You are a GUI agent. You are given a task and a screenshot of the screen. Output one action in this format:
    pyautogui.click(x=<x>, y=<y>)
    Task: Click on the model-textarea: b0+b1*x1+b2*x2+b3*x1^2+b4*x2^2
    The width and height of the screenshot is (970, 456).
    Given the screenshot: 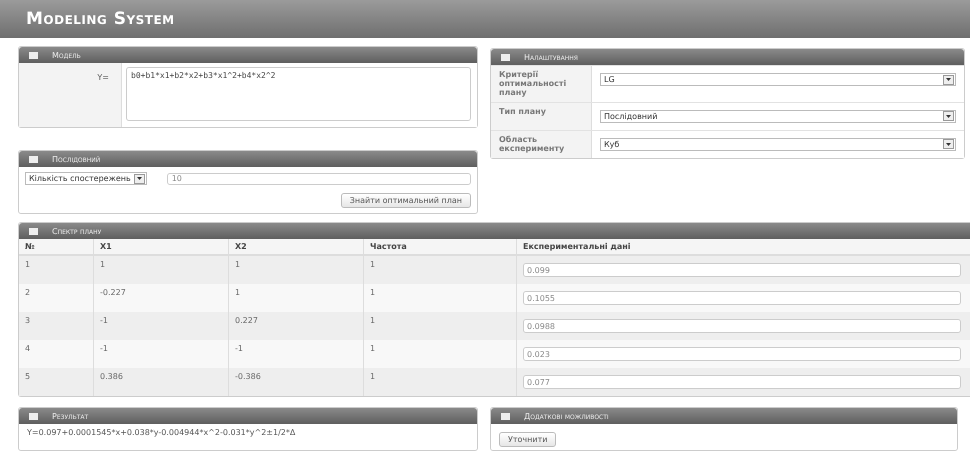 What is the action you would take?
    pyautogui.click(x=298, y=94)
    